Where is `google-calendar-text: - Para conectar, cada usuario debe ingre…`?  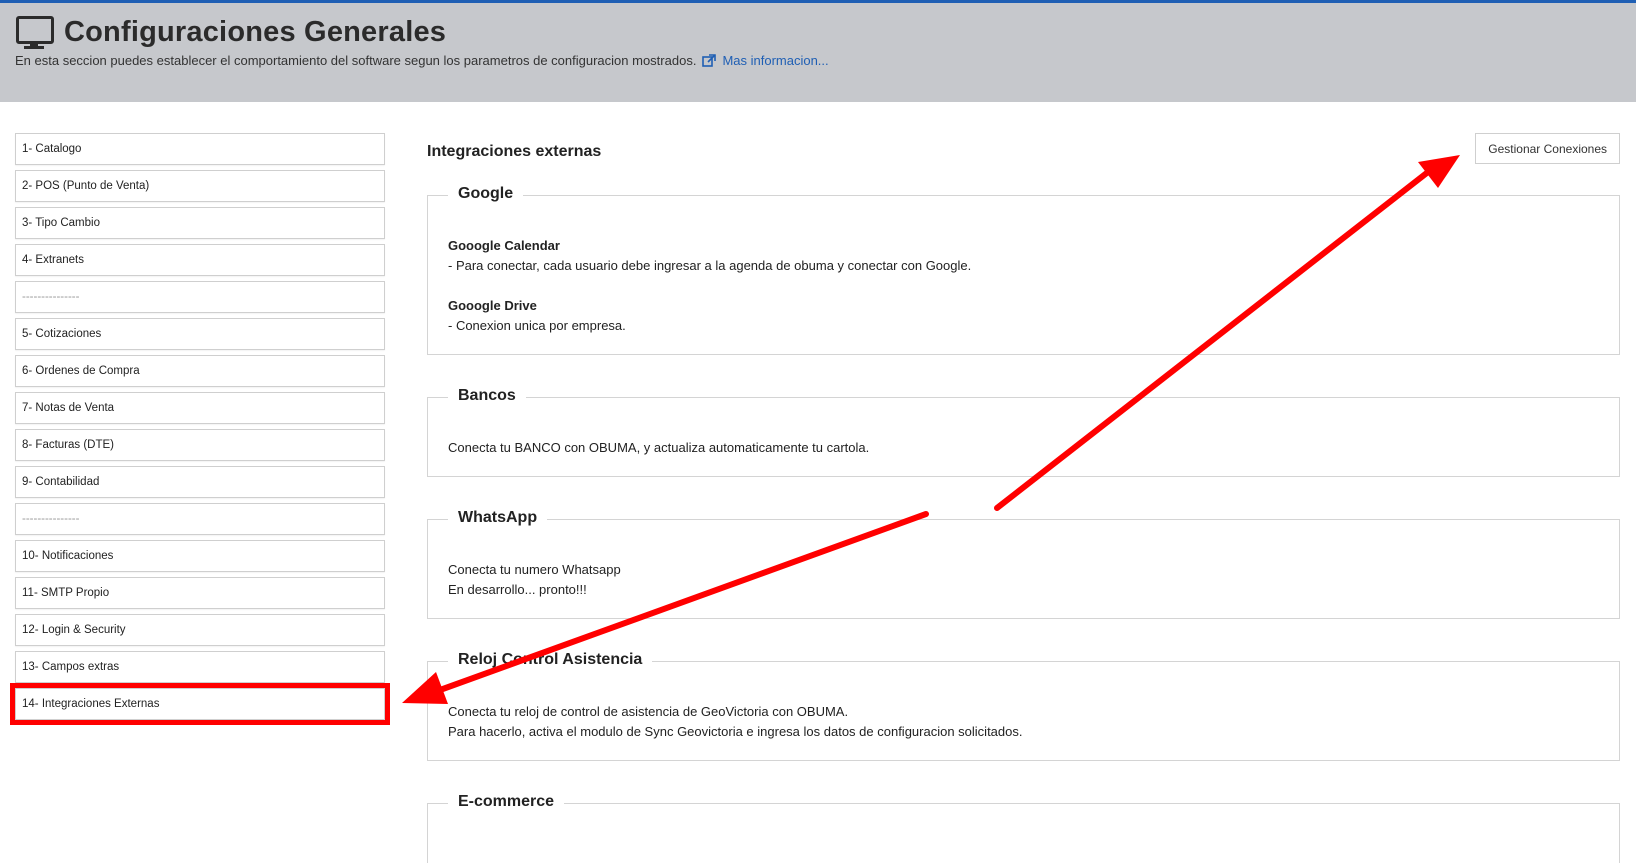 google-calendar-text: - Para conectar, cada usuario debe ingre… is located at coordinates (710, 265).